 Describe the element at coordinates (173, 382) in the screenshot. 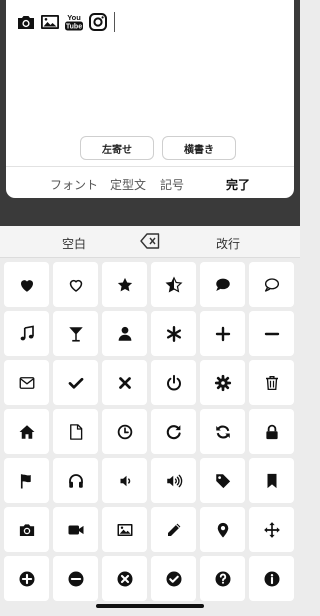

I see `power-icon` at that location.